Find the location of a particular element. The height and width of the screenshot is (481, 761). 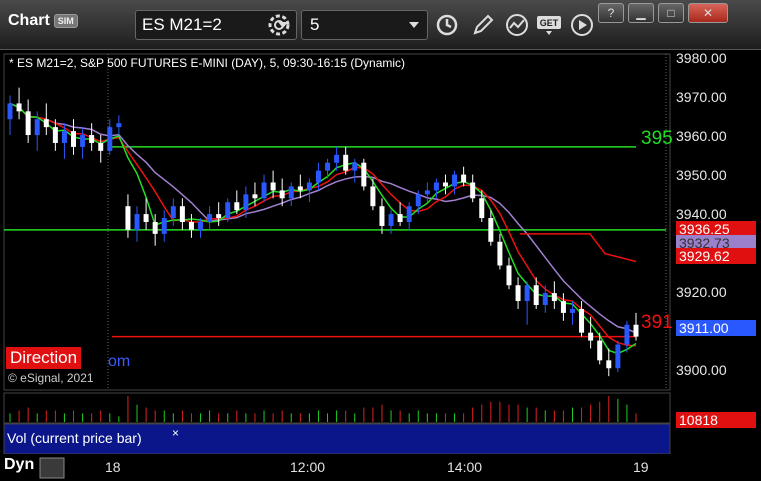

chevron-down-icon is located at coordinates (414, 25).